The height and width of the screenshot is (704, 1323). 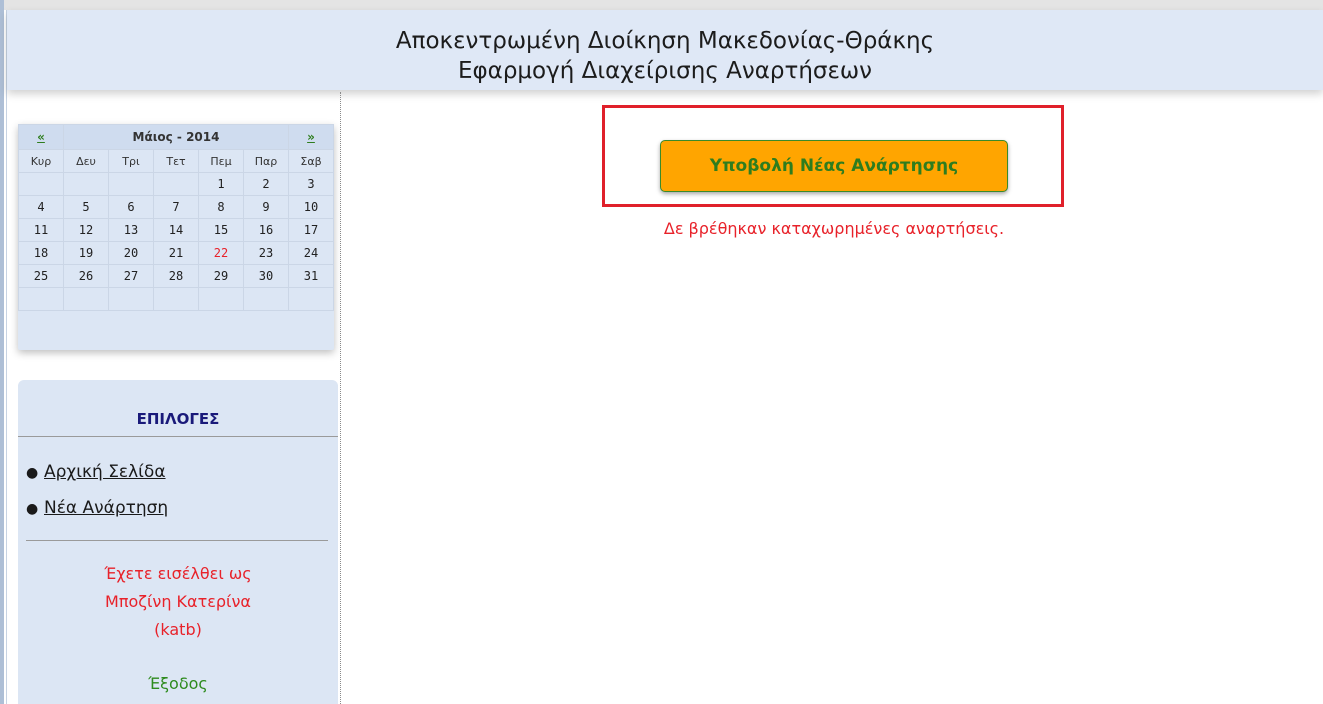 What do you see at coordinates (131, 253) in the screenshot?
I see `calendar-day: 20` at bounding box center [131, 253].